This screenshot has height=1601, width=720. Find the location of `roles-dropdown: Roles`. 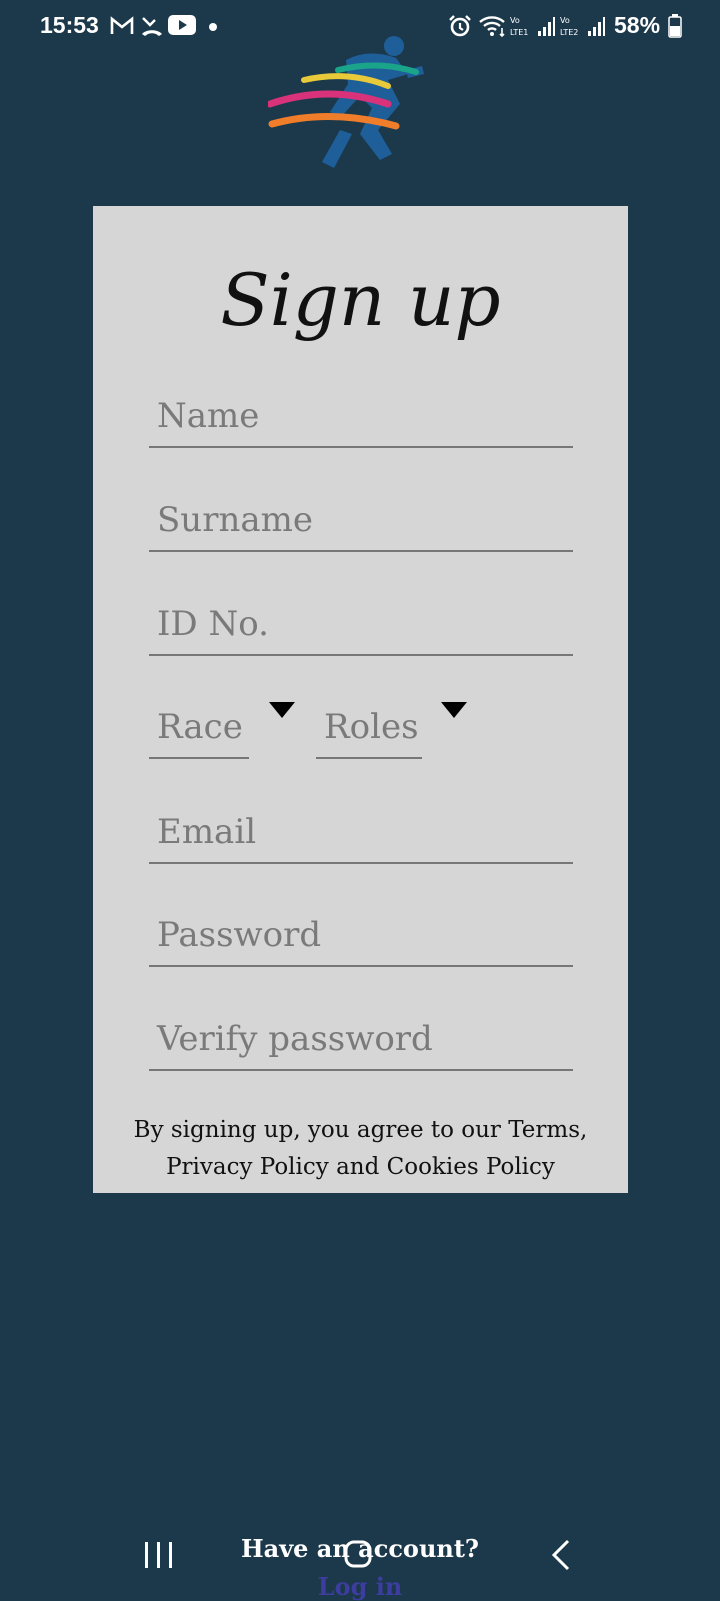

roles-dropdown: Roles is located at coordinates (369, 733).